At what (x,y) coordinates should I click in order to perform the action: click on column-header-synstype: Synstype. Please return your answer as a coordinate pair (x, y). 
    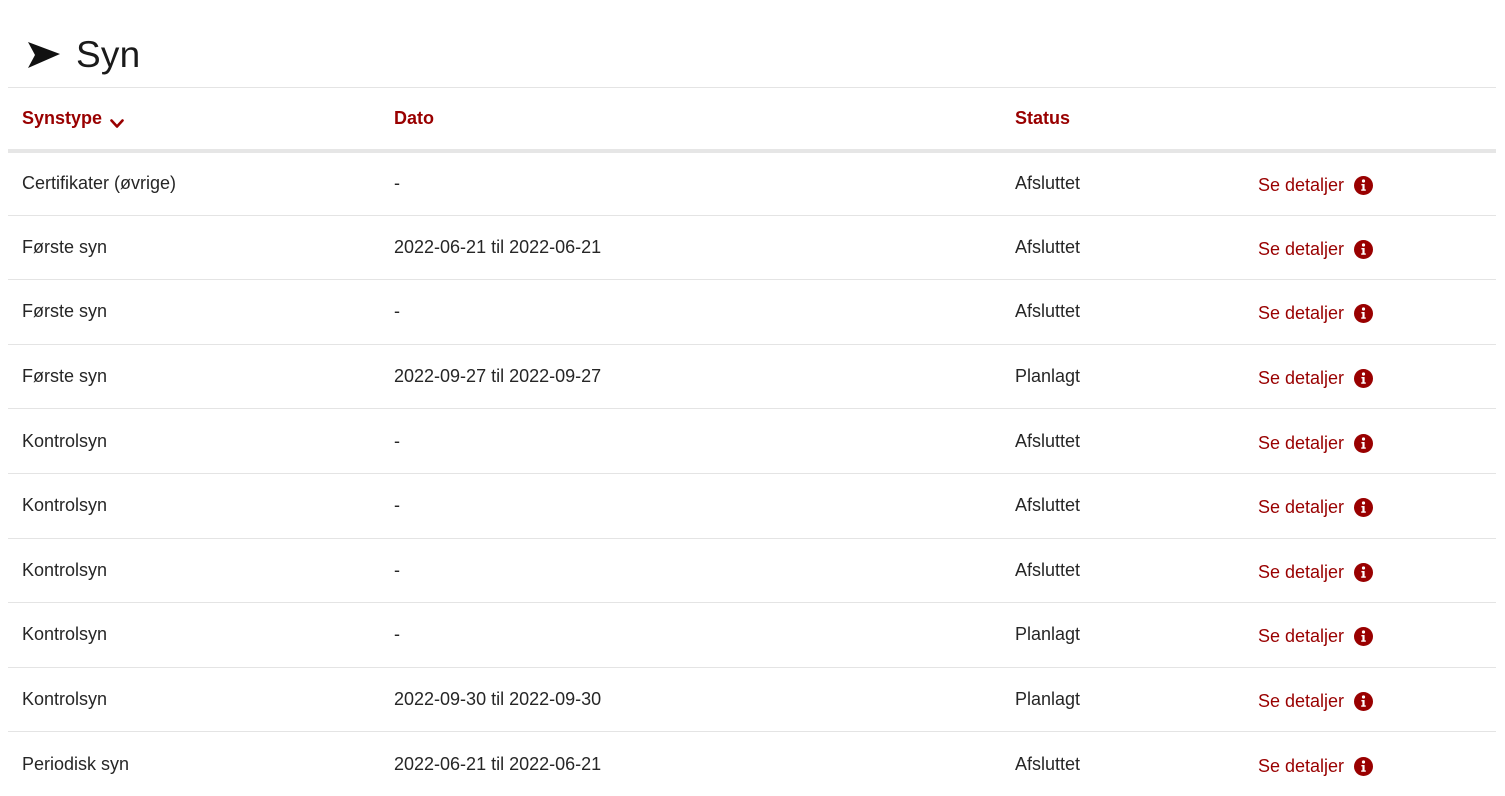
    Looking at the image, I should click on (194, 119).